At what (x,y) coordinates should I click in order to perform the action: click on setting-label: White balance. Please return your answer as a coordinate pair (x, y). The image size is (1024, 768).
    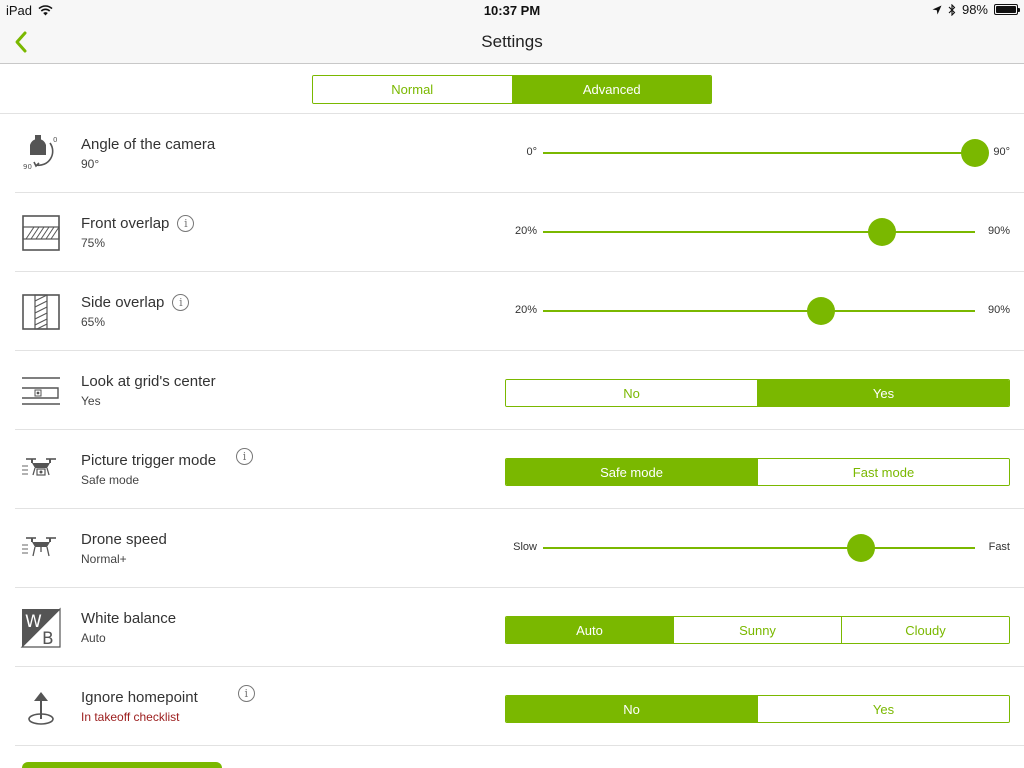
    Looking at the image, I should click on (128, 618).